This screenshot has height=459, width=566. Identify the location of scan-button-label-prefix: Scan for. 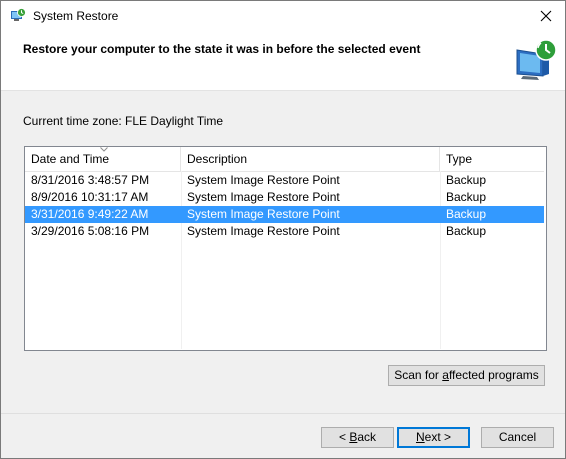
(418, 375).